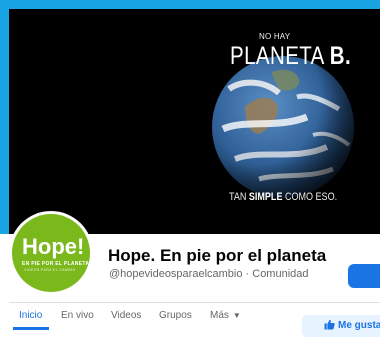  I want to click on avatar-subtagline: VIDEOS PARA EL CAMBIO, so click(50, 270).